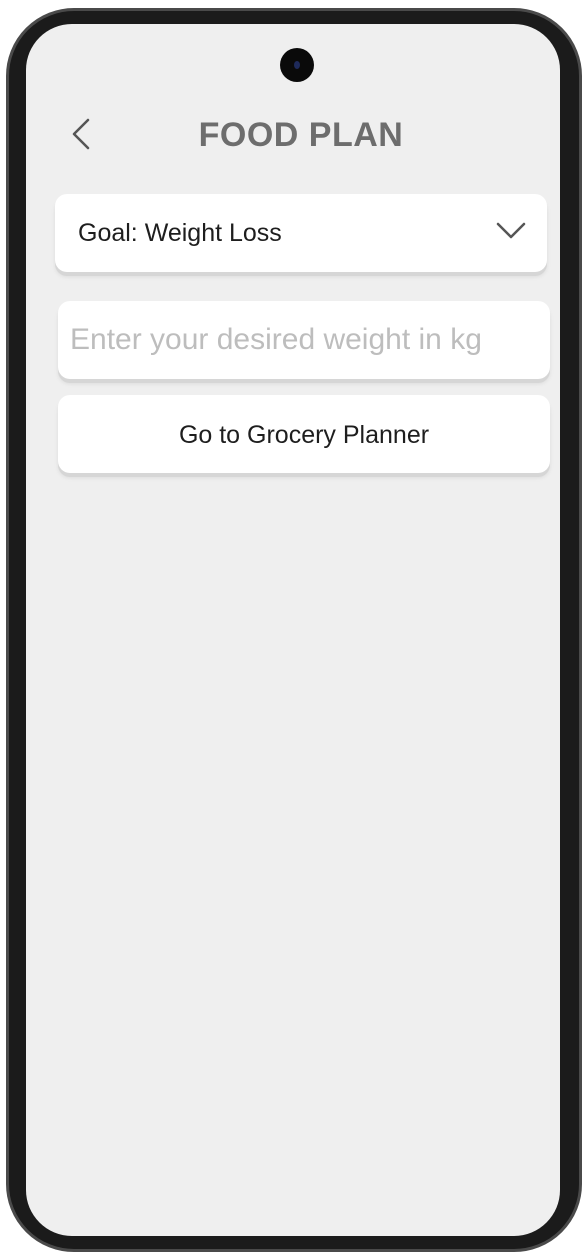 This screenshot has width=587, height=1256. What do you see at coordinates (511, 230) in the screenshot?
I see `chevron-down-icon` at bounding box center [511, 230].